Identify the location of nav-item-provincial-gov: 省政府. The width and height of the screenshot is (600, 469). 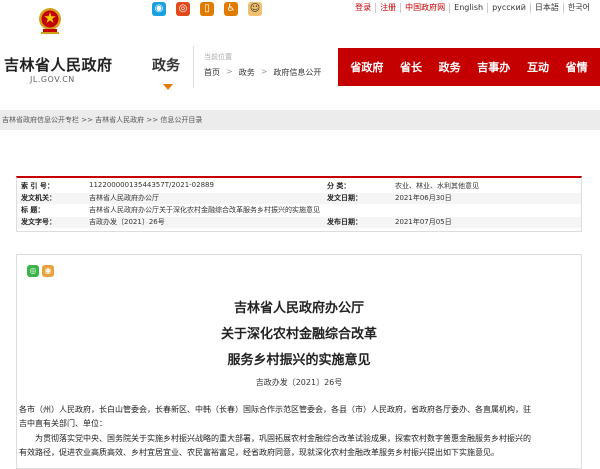
(366, 67).